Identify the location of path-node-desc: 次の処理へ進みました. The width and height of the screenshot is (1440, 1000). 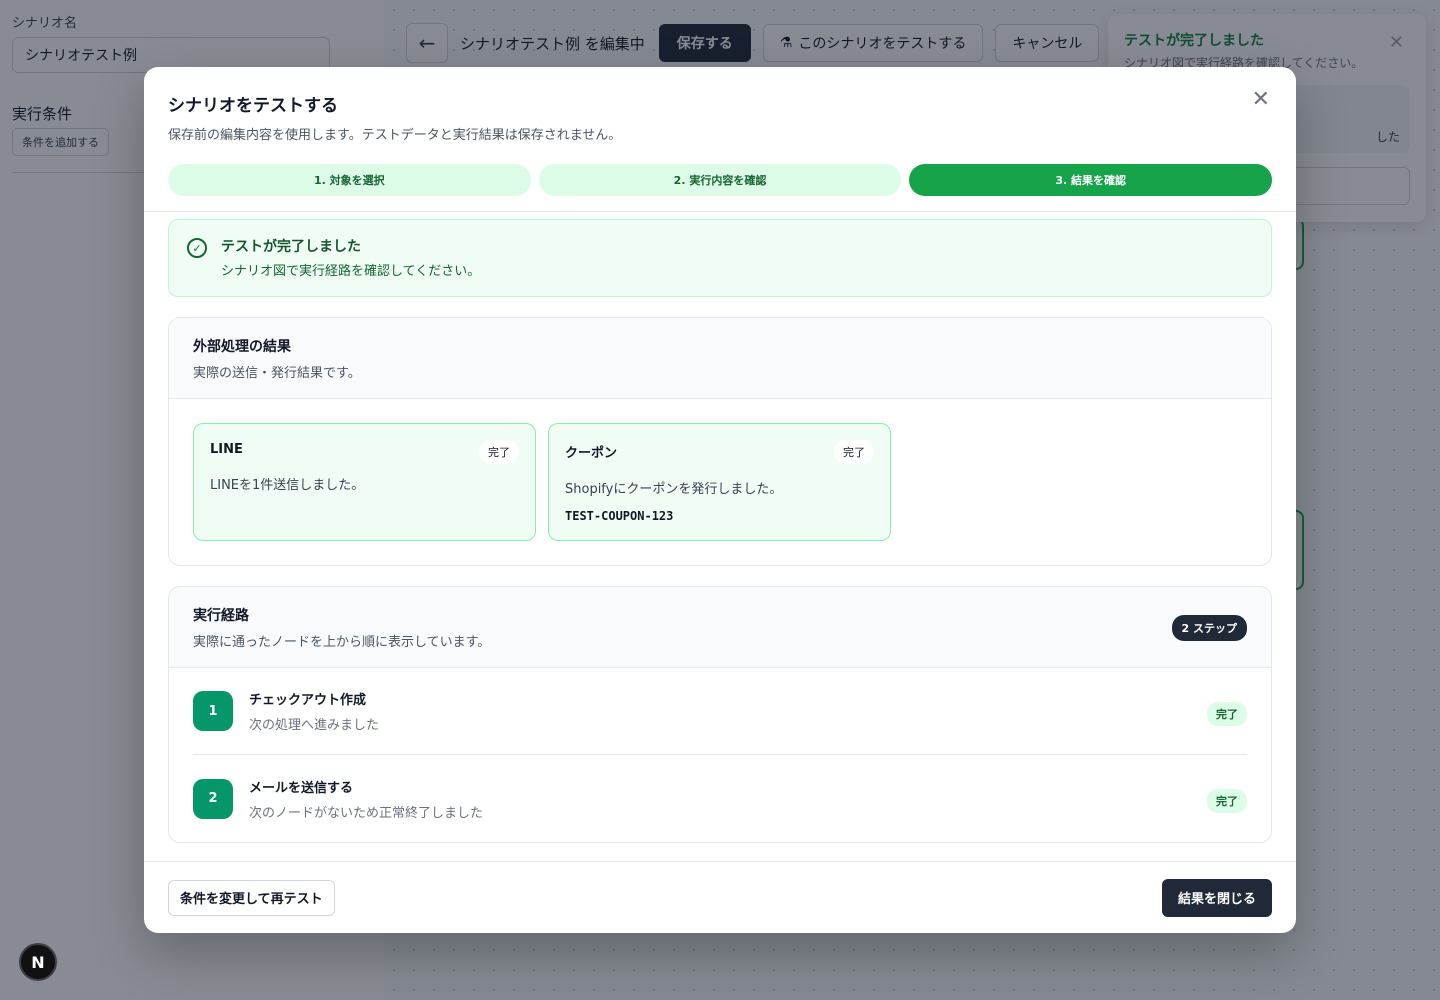
(314, 725).